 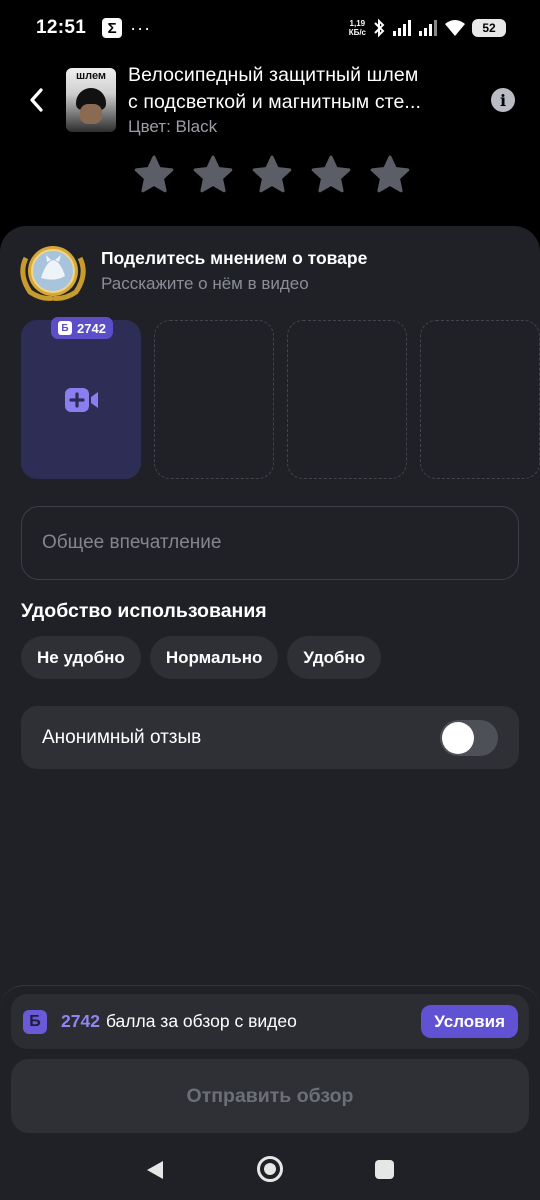 I want to click on anonymous-review-row: Анонимный отзыв, so click(x=270, y=737).